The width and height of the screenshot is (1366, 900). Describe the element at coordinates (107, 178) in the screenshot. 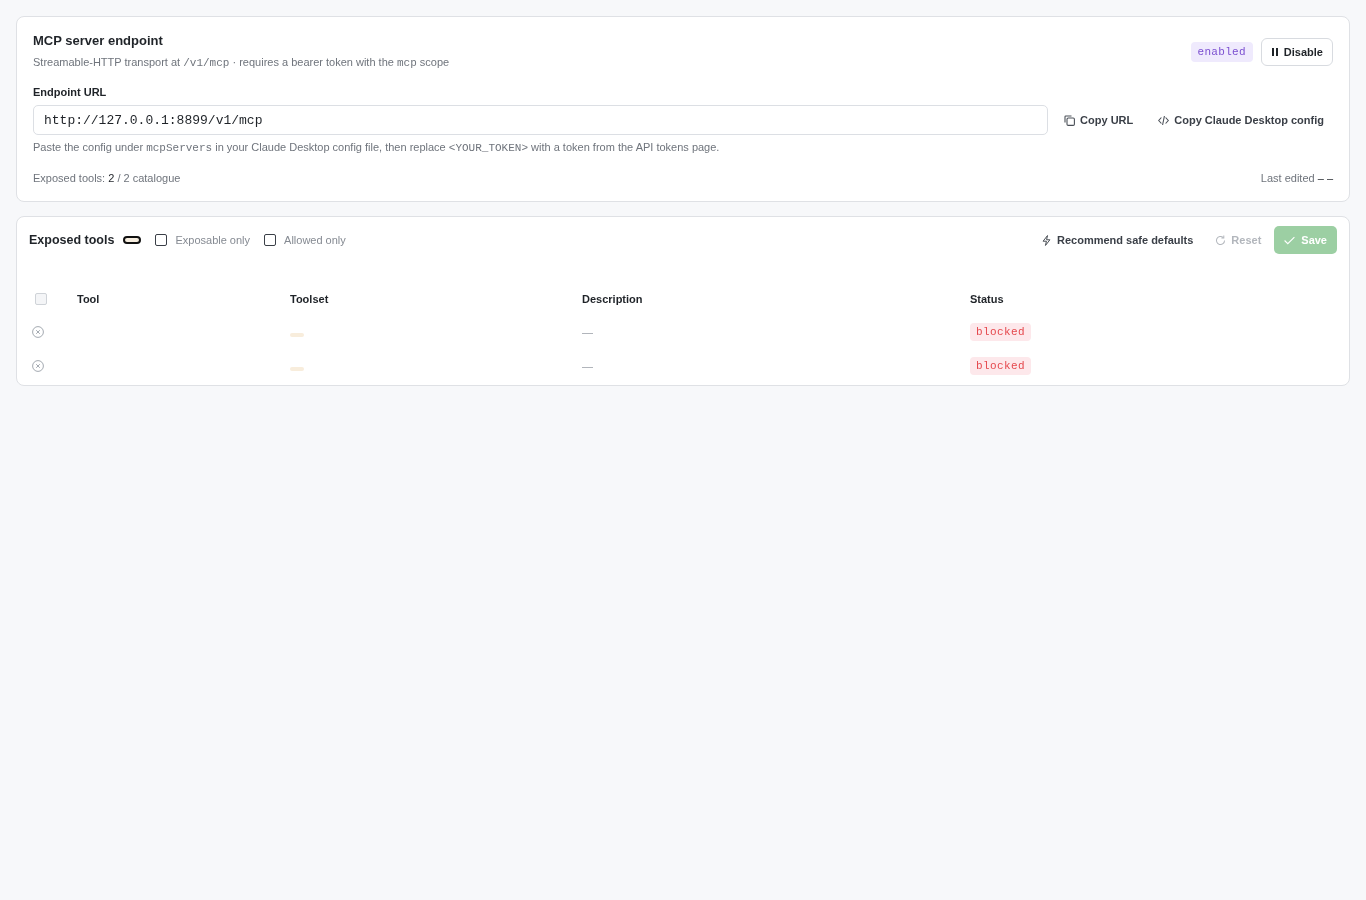

I see `exposed-summary: Exposed tools: 2 / 2 catalogue` at that location.